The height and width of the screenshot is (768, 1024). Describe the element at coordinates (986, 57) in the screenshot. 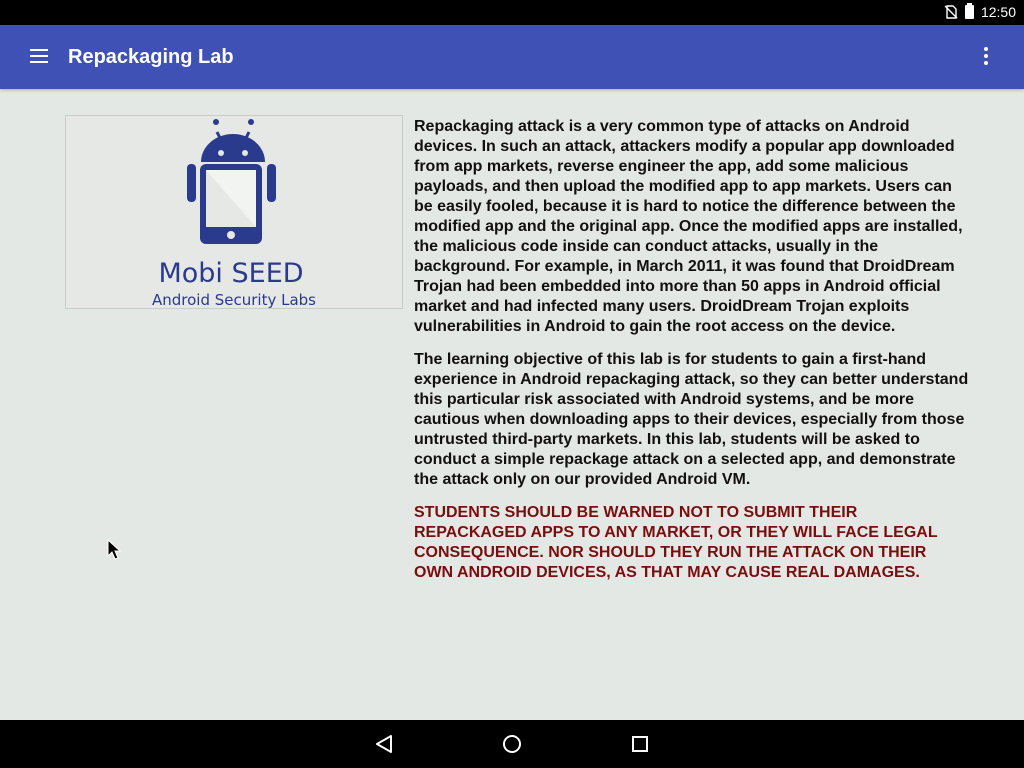

I see `more-vert-icon` at that location.